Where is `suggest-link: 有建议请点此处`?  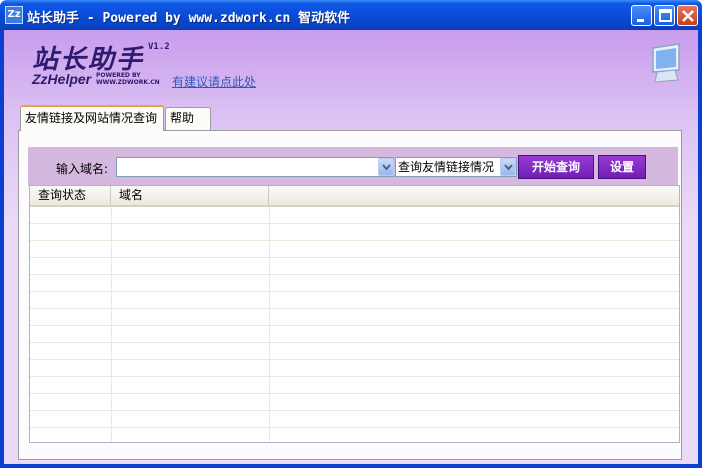 suggest-link: 有建议请点此处 is located at coordinates (214, 81).